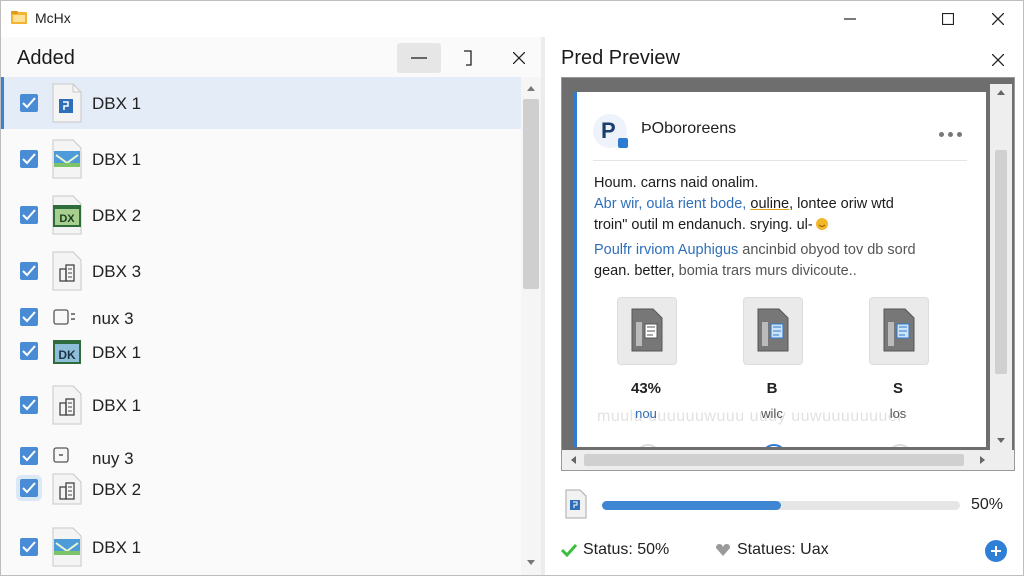 This screenshot has width=1024, height=576. I want to click on post-line: troin" outil m endanuch. srying. ul-, so click(711, 225).